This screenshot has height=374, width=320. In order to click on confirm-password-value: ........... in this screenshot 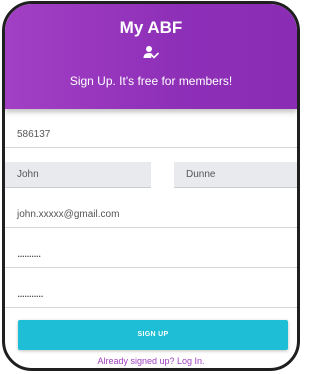, I will do `click(30, 293)`.